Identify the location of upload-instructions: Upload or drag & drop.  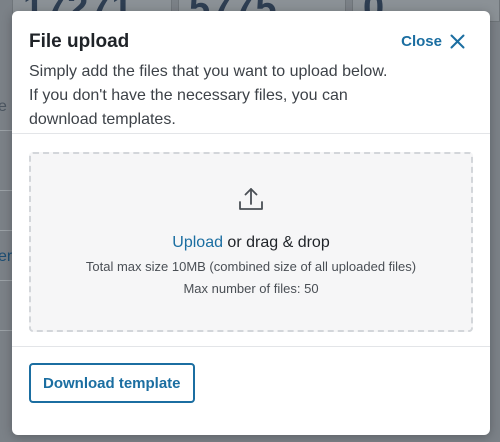
(251, 243).